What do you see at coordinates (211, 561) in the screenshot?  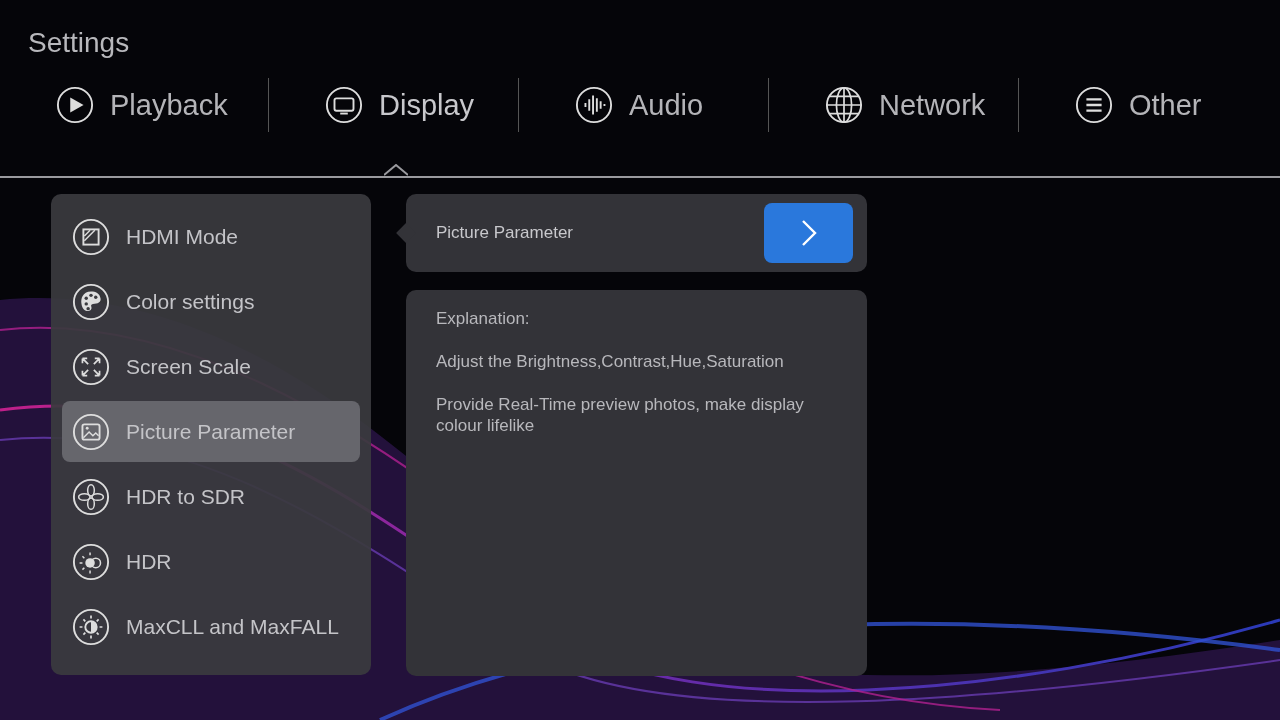 I see `sidebar-item: HDR` at bounding box center [211, 561].